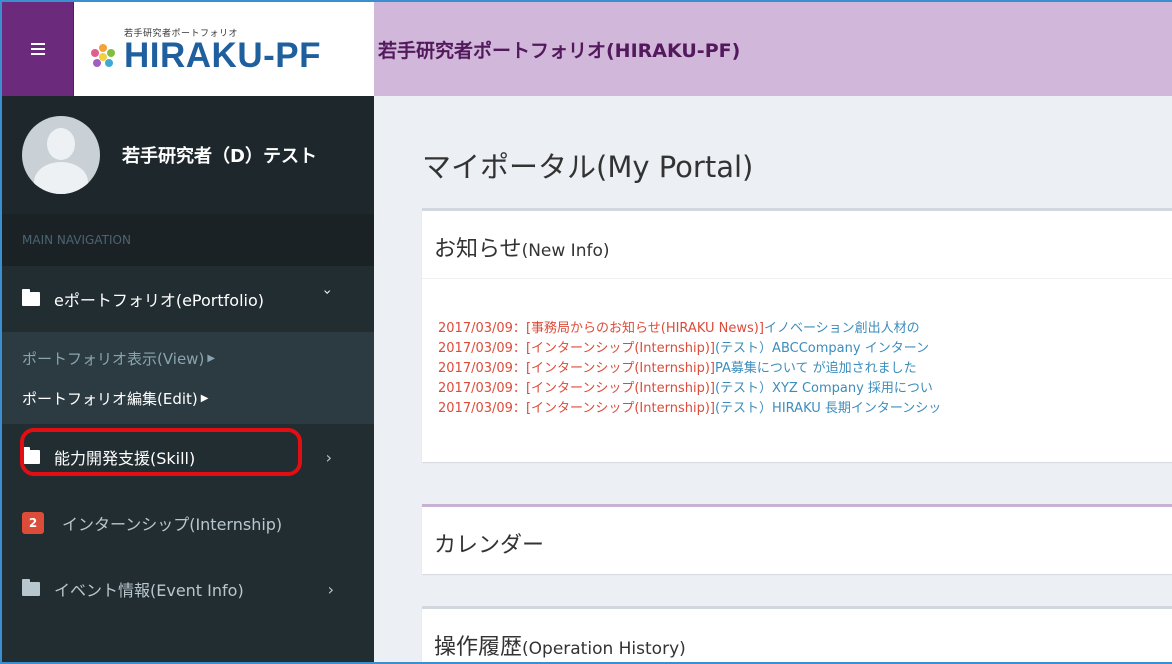  I want to click on edit-highlight-annotation, so click(161, 452).